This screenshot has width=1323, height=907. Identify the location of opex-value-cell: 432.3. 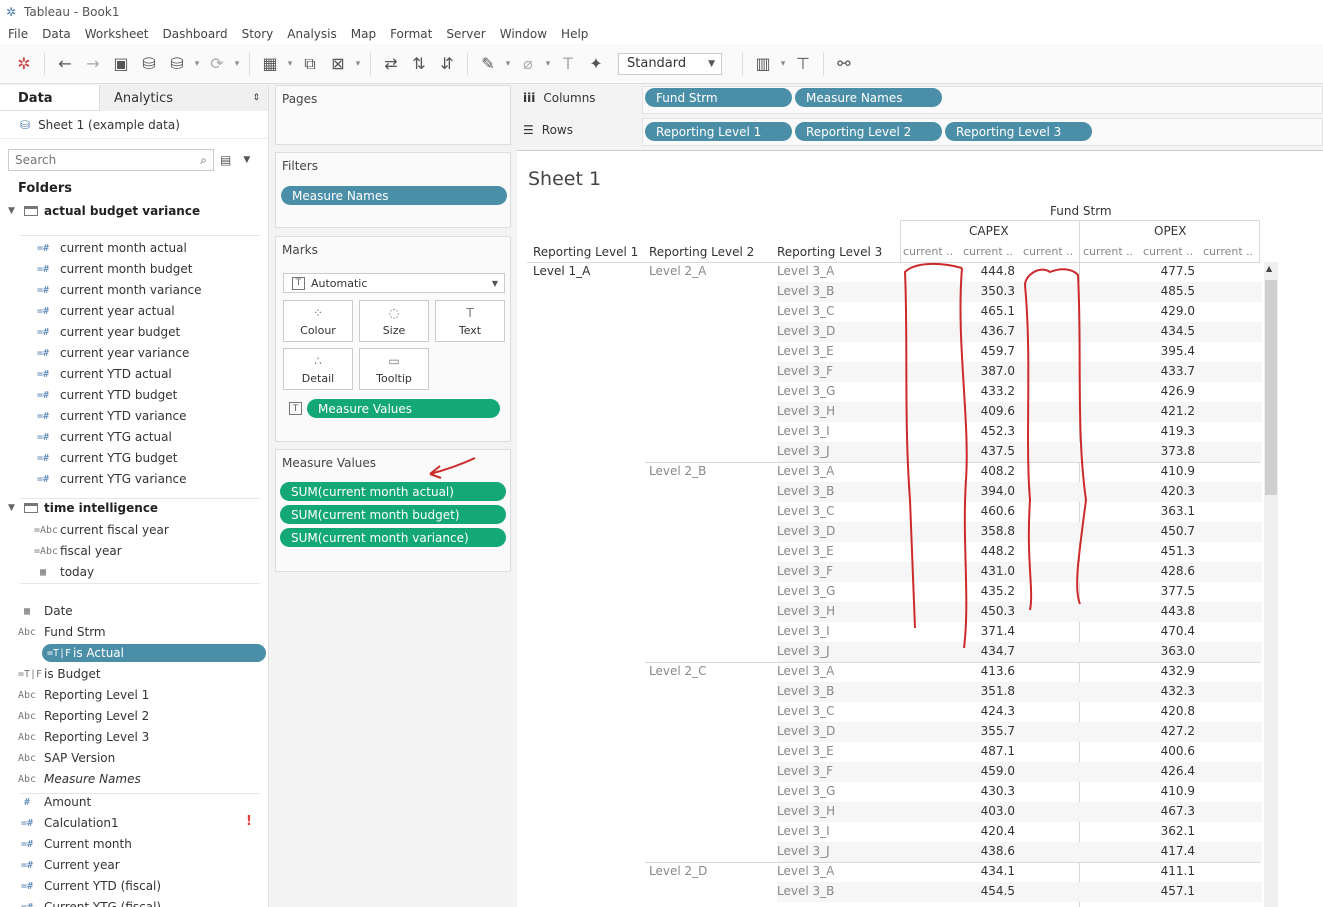
(1165, 691).